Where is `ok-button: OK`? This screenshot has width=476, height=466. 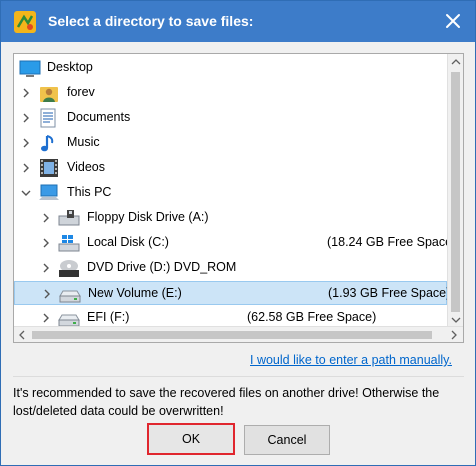 ok-button: OK is located at coordinates (191, 439).